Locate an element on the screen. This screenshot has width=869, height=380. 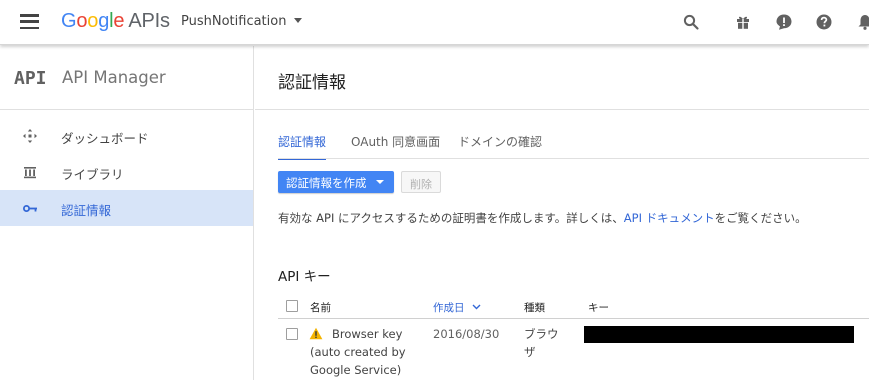
column-header-created: 作成日 is located at coordinates (457, 307).